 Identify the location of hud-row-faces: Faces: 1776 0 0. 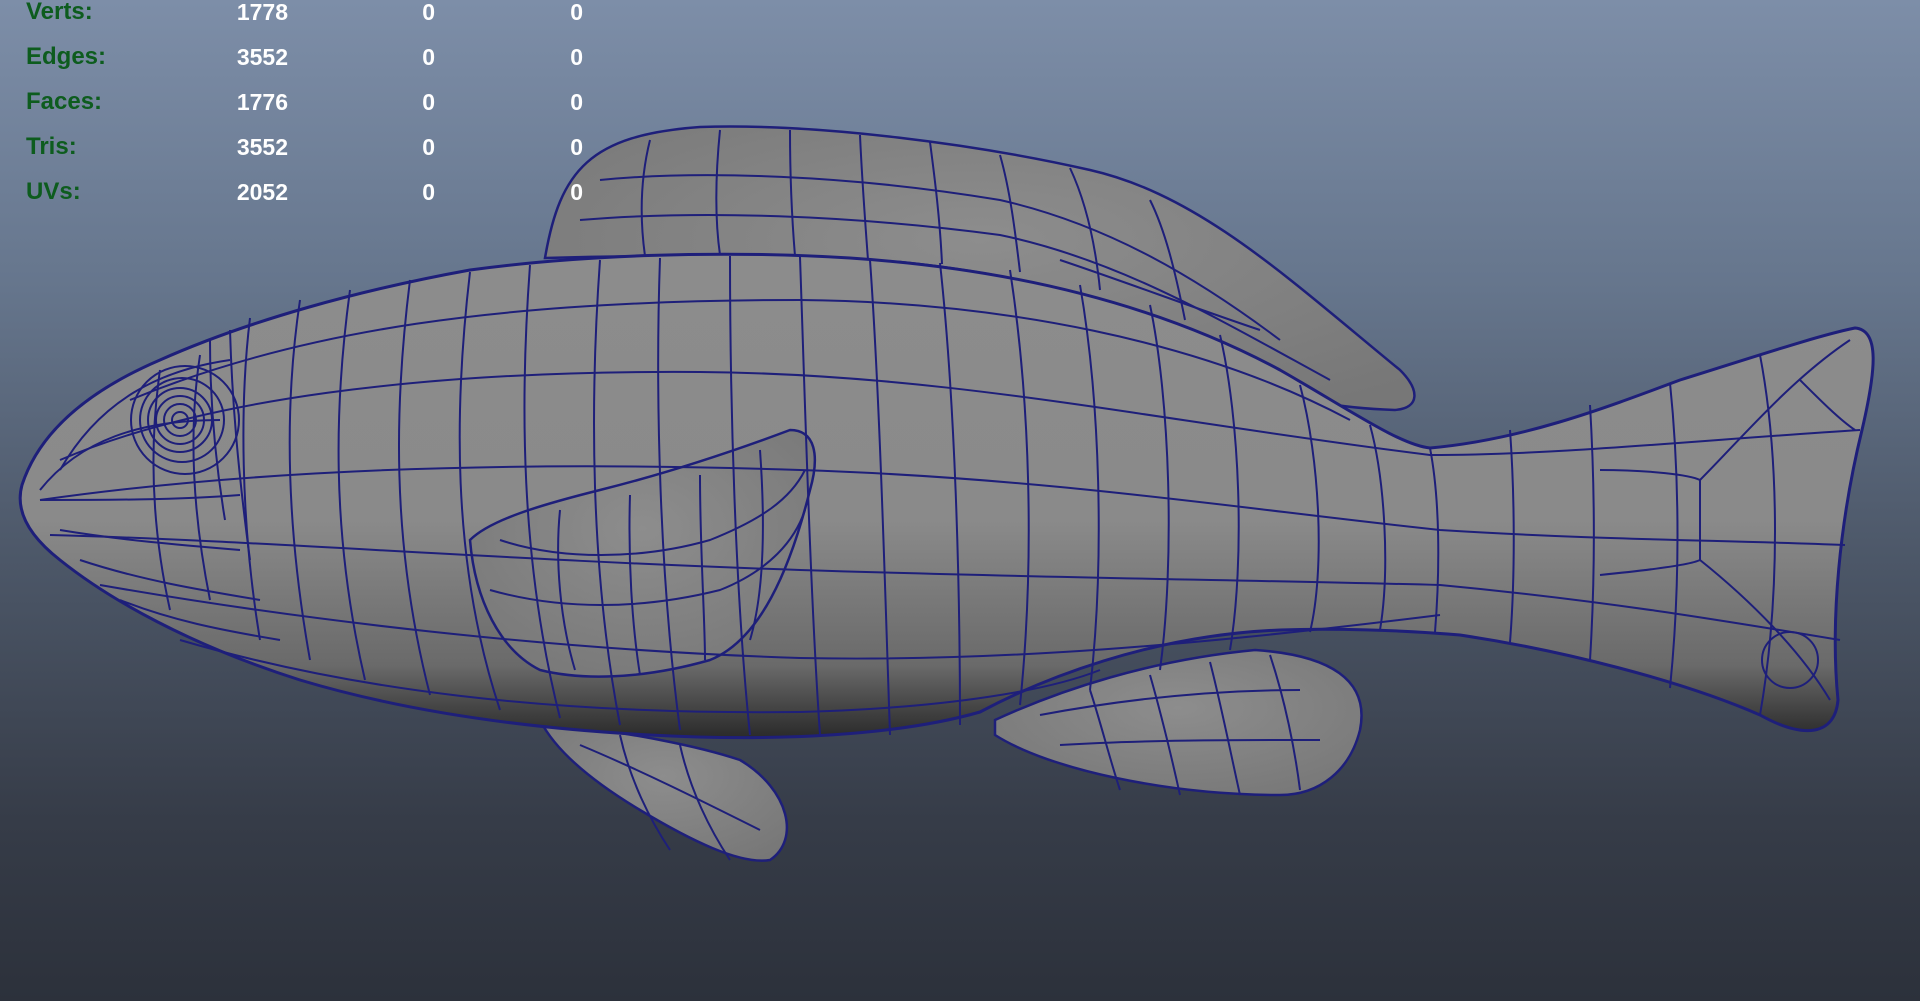
(310, 102).